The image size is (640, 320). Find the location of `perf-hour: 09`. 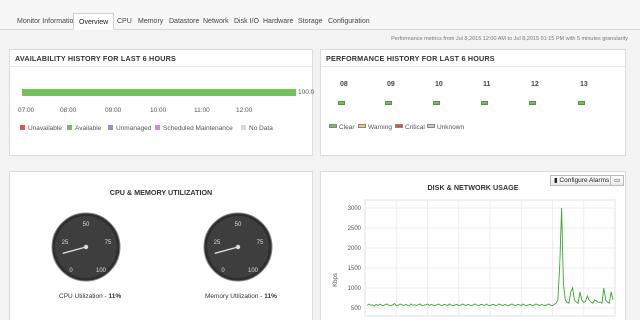

perf-hour: 09 is located at coordinates (391, 84).